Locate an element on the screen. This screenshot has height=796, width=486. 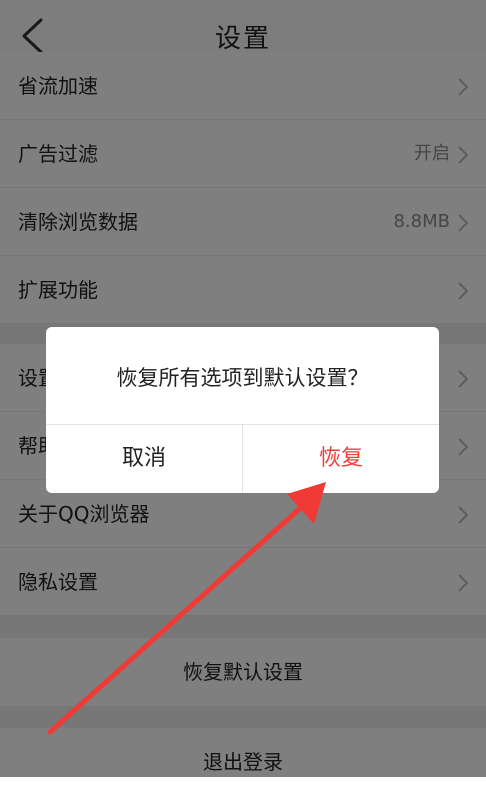
dialog-message: 恢复所有选项到默认设置？ is located at coordinates (242, 378).